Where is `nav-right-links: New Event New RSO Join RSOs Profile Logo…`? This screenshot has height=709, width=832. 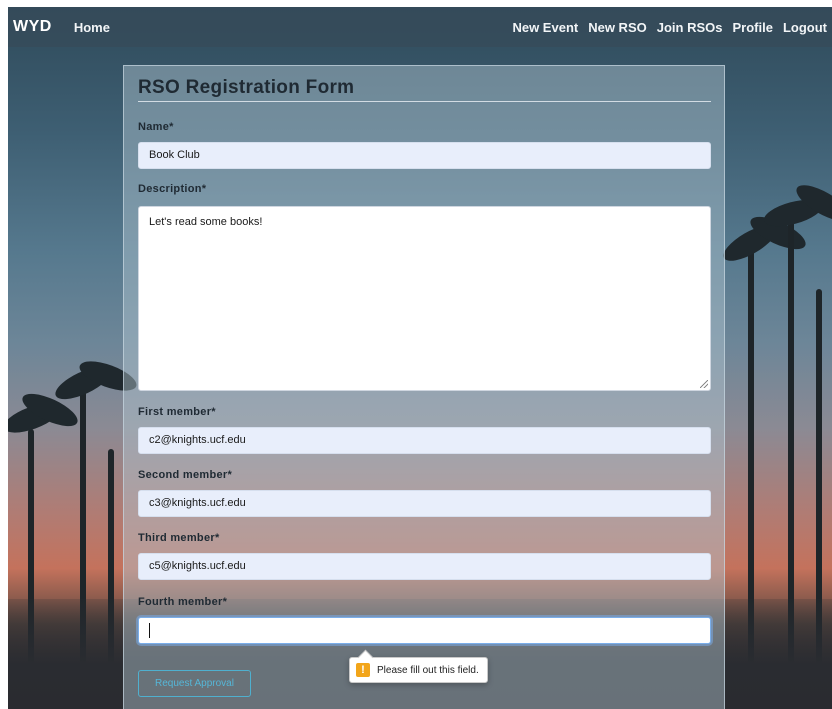
nav-right-links: New Event New RSO Join RSOs Profile Logo… is located at coordinates (672, 27).